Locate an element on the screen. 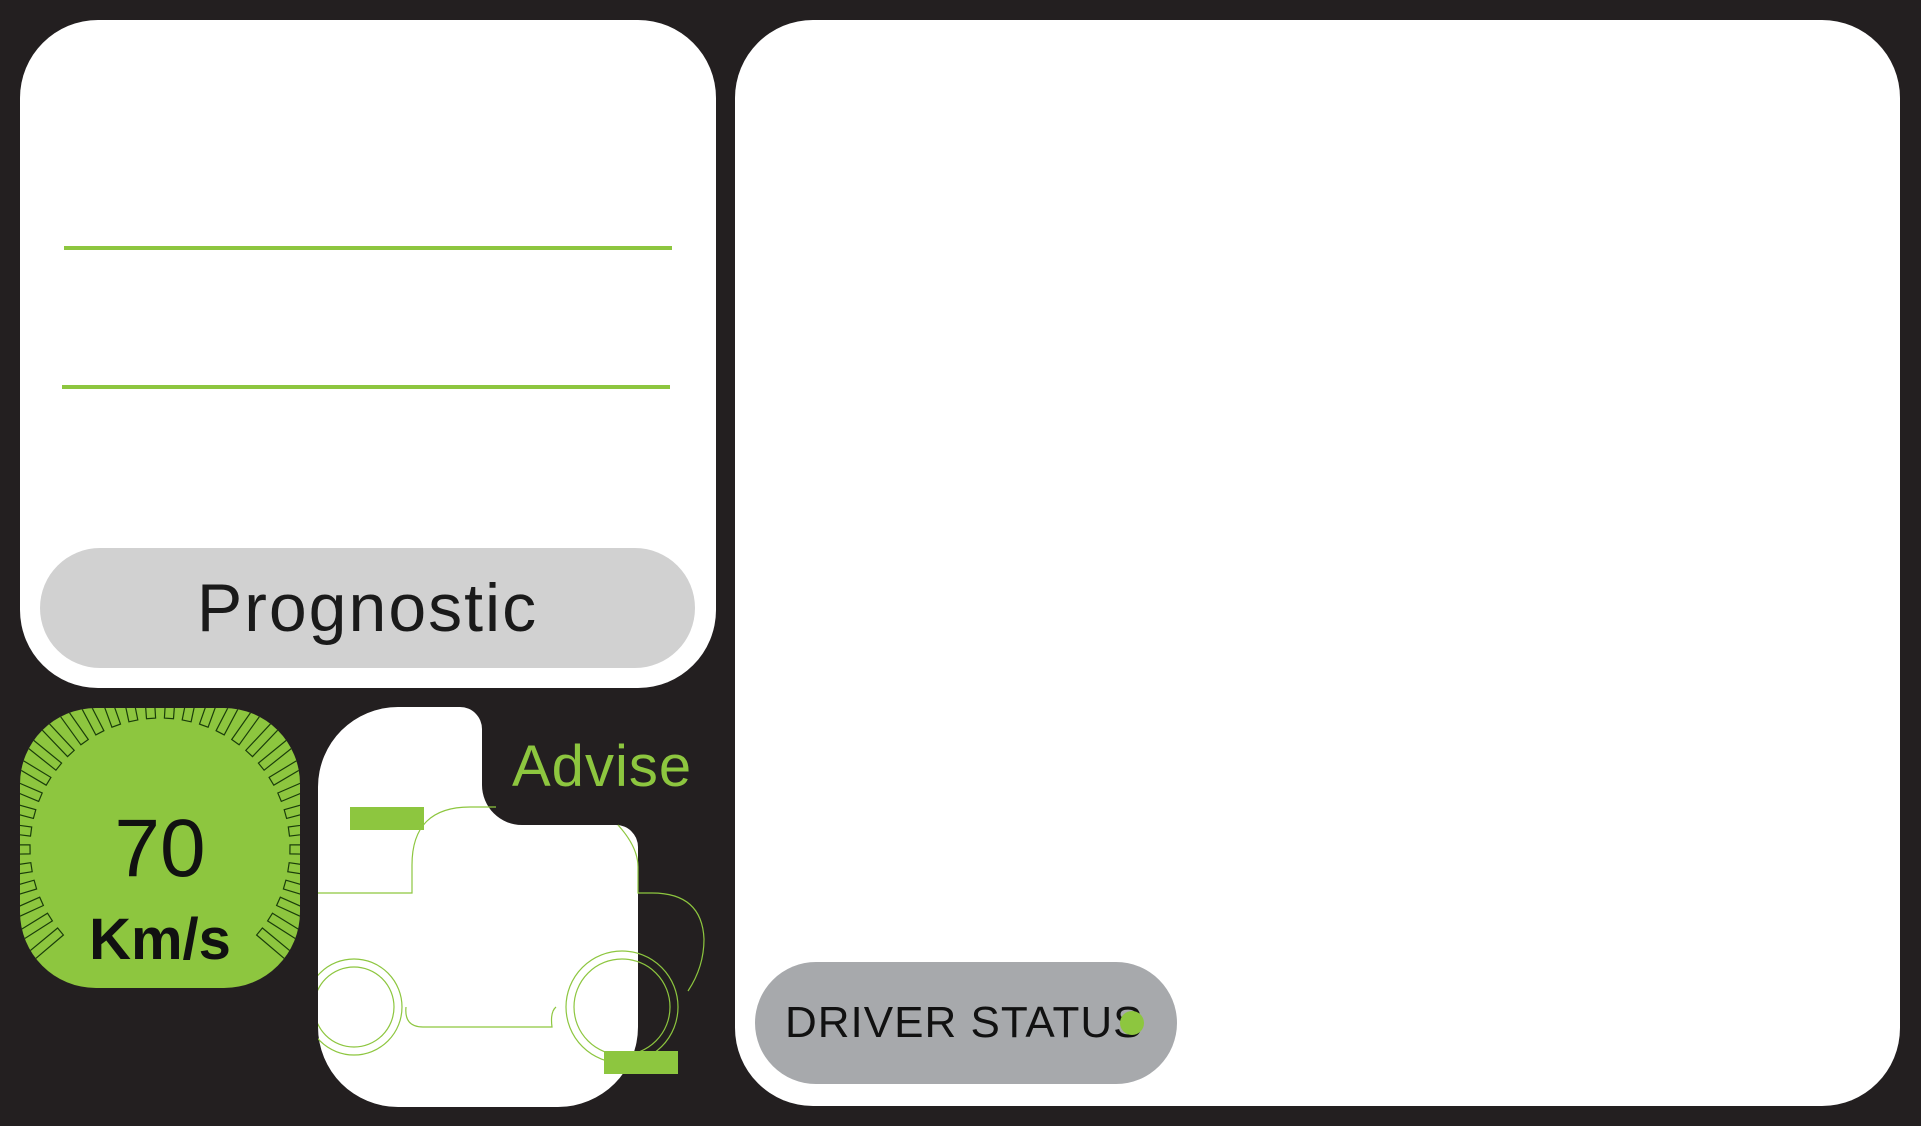  speed-gauge: 70 Km/s is located at coordinates (160, 848).